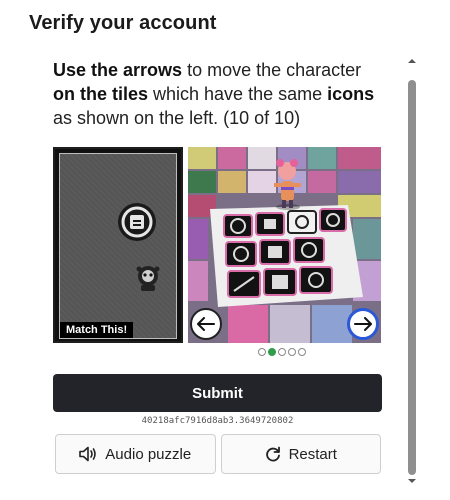 The image size is (450, 500). I want to click on instruction-bold-3: on the tiles, so click(101, 94).